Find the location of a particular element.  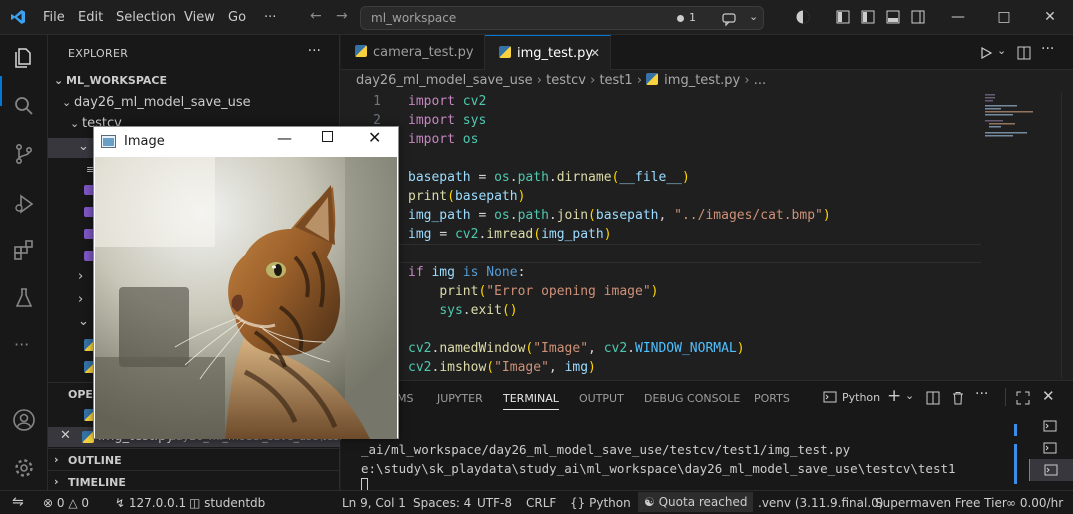

more-icon: ··· is located at coordinates (21, 344).